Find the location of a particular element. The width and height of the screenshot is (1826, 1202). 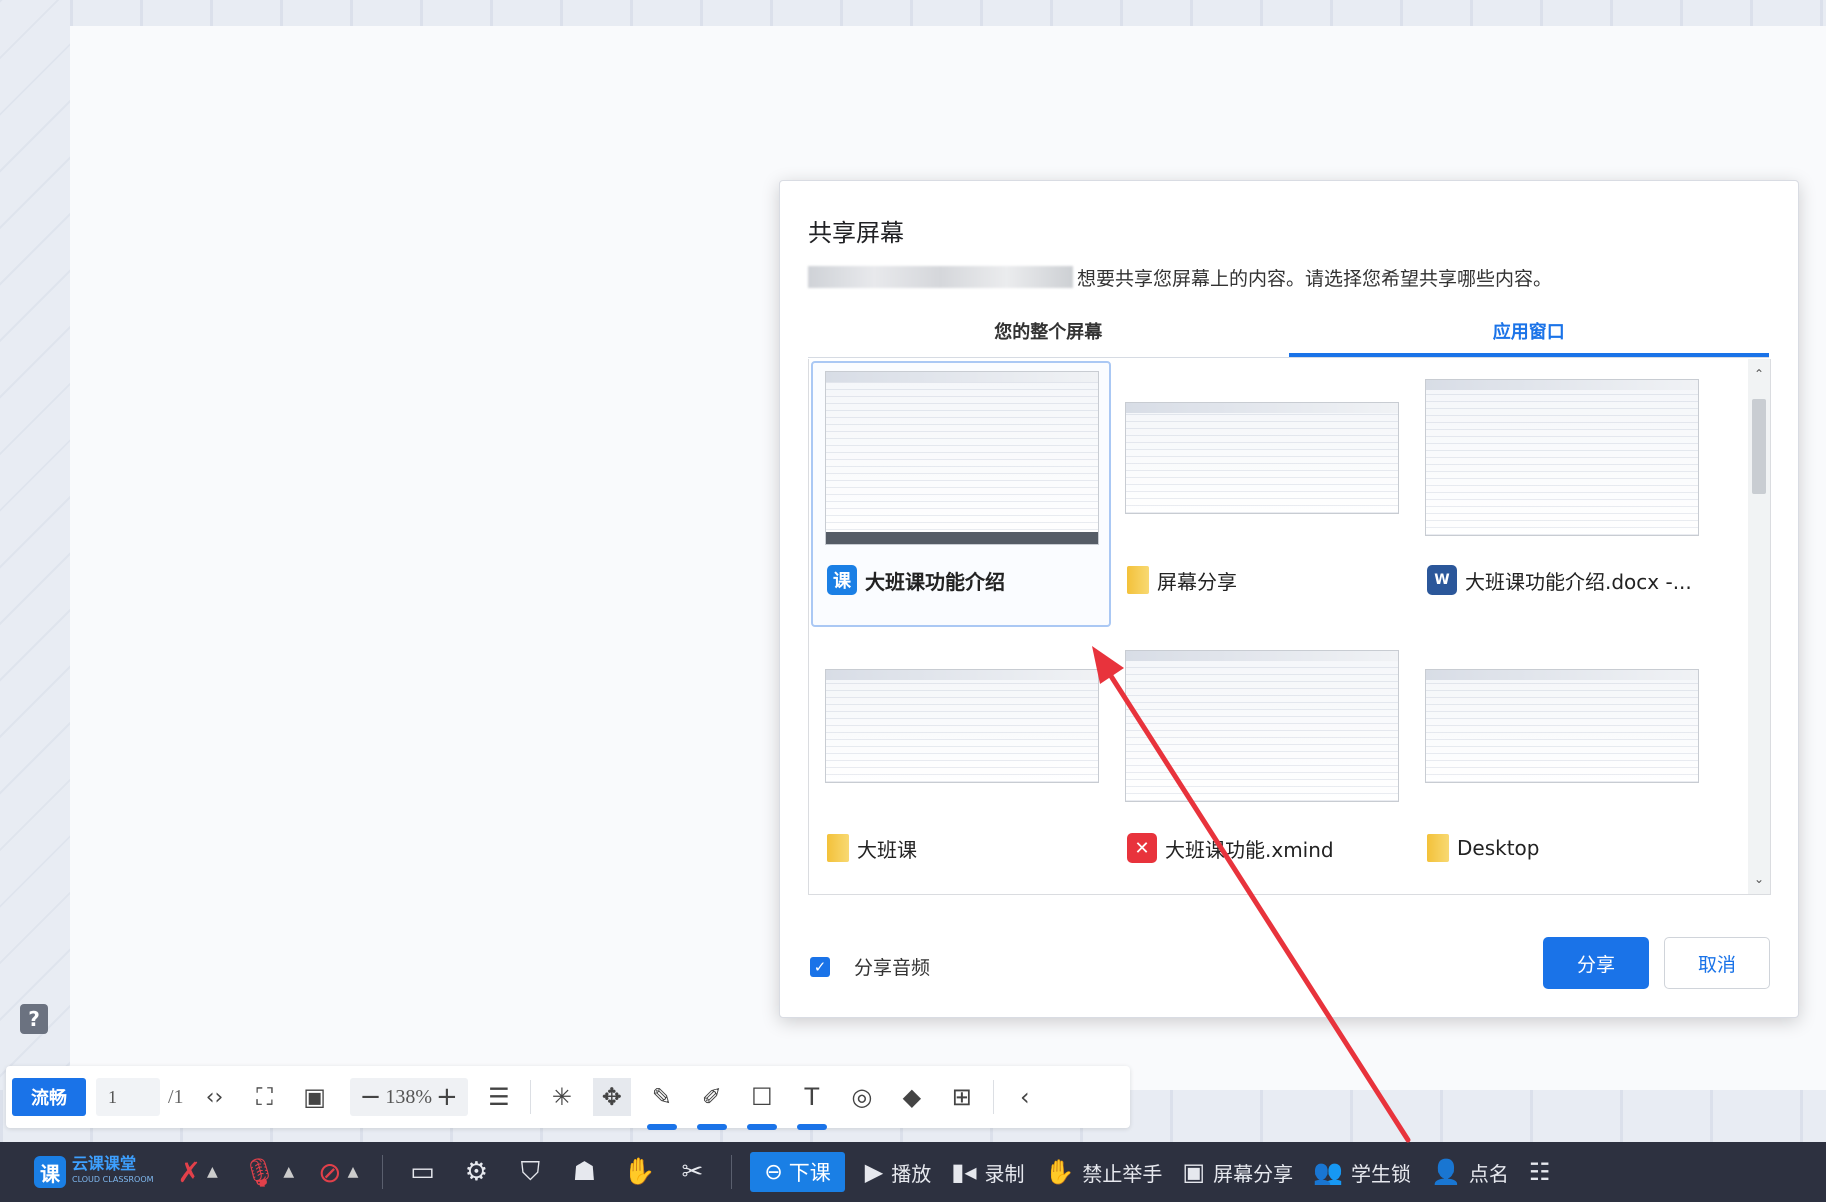

scissors-icon: ✂ is located at coordinates (692, 1172).